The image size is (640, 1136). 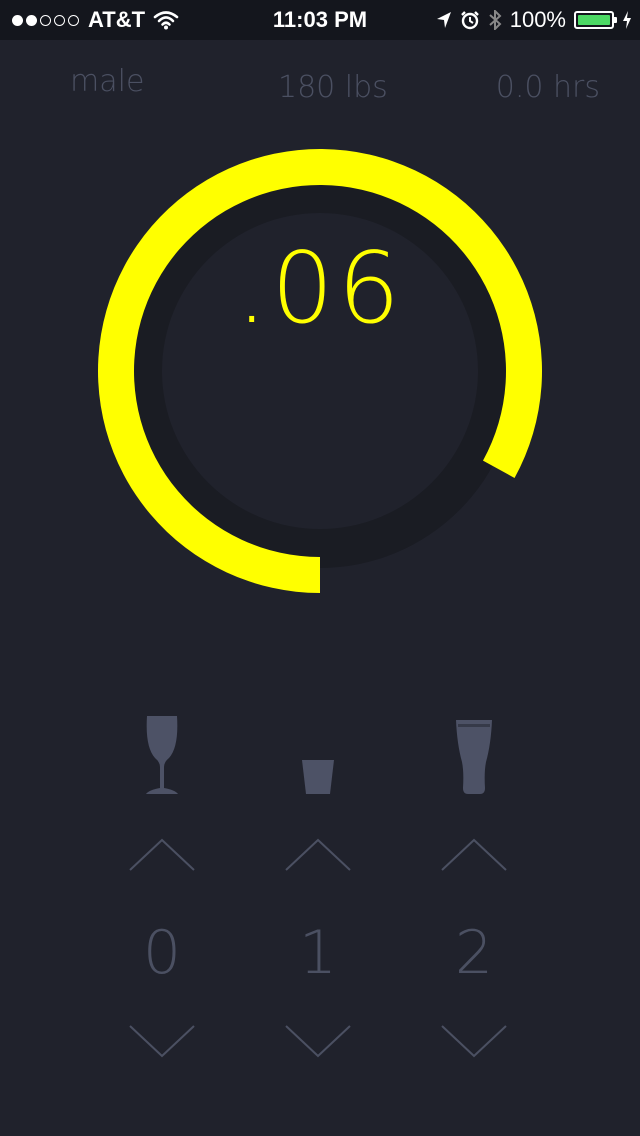 I want to click on shot-count: 1, so click(x=318, y=953).